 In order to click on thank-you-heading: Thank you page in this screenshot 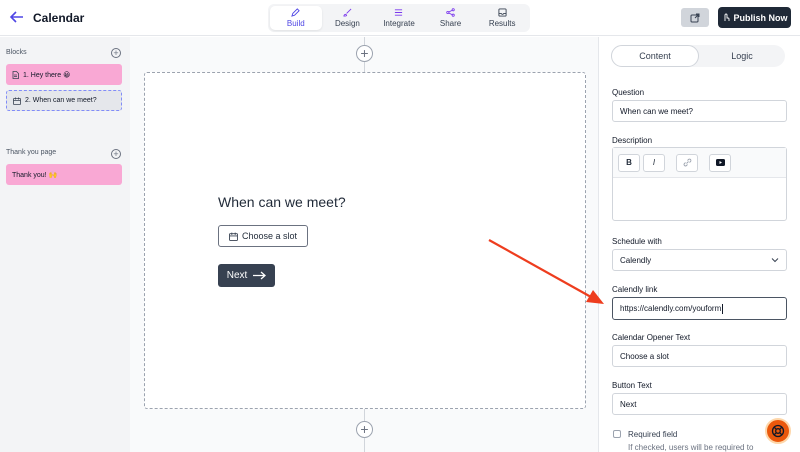, I will do `click(31, 152)`.